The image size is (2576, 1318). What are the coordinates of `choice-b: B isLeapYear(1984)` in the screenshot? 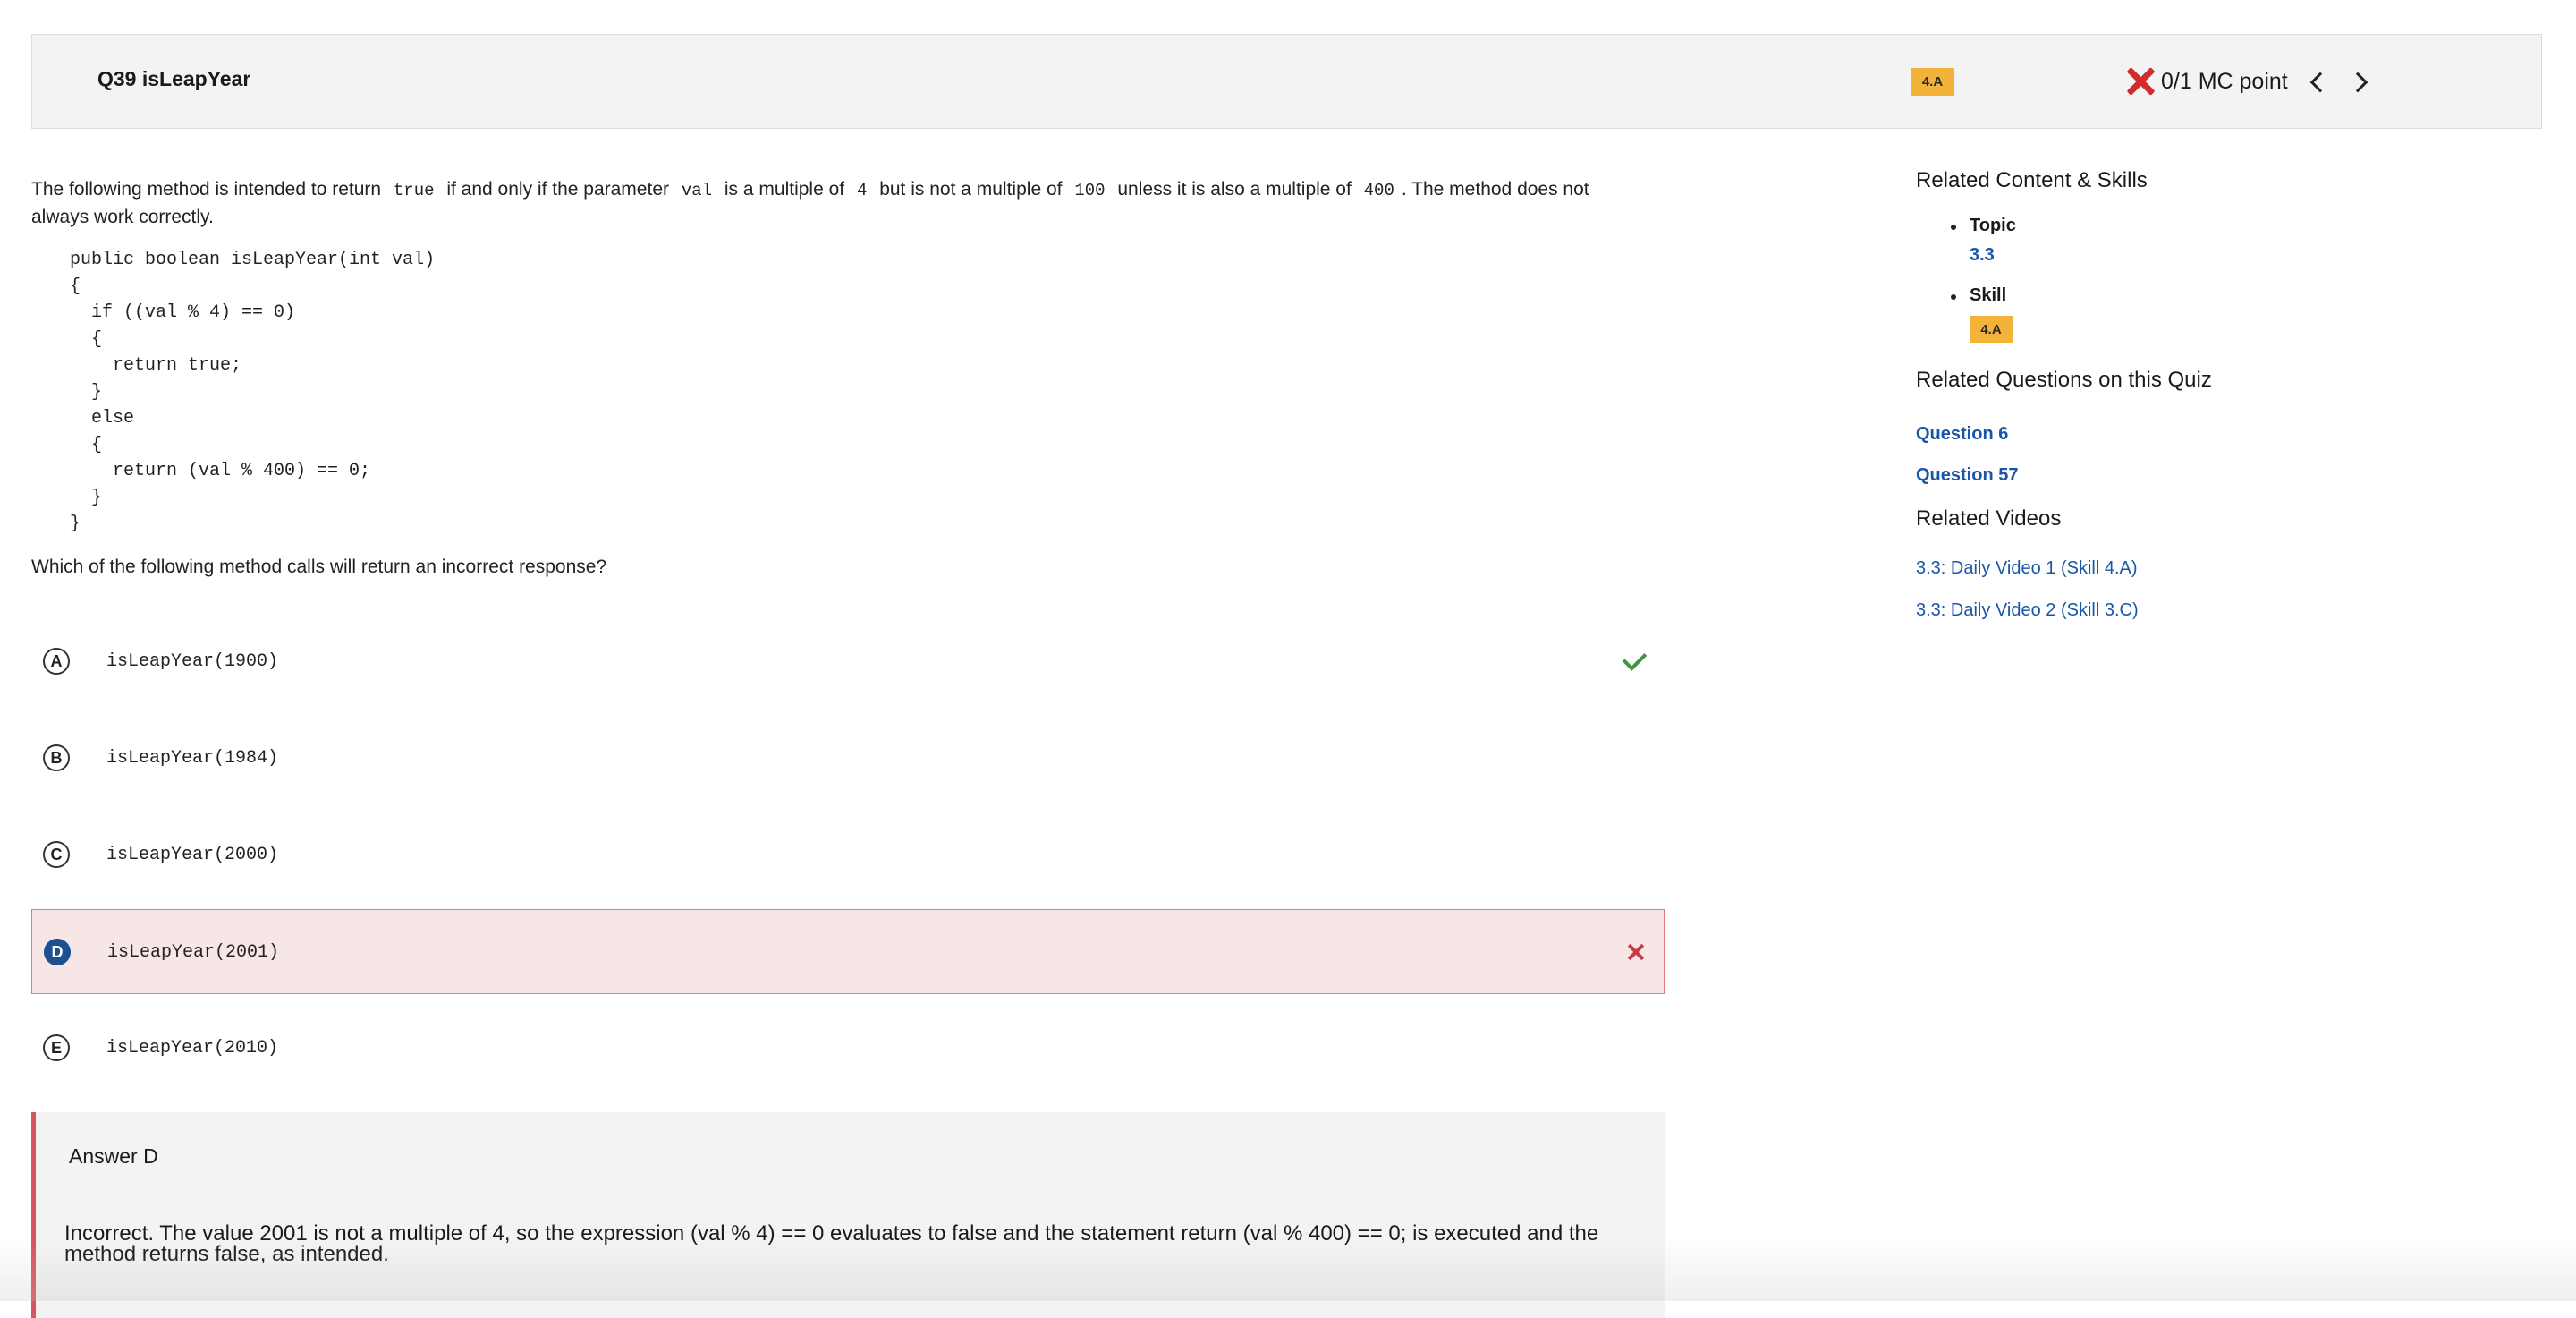 It's located at (848, 758).